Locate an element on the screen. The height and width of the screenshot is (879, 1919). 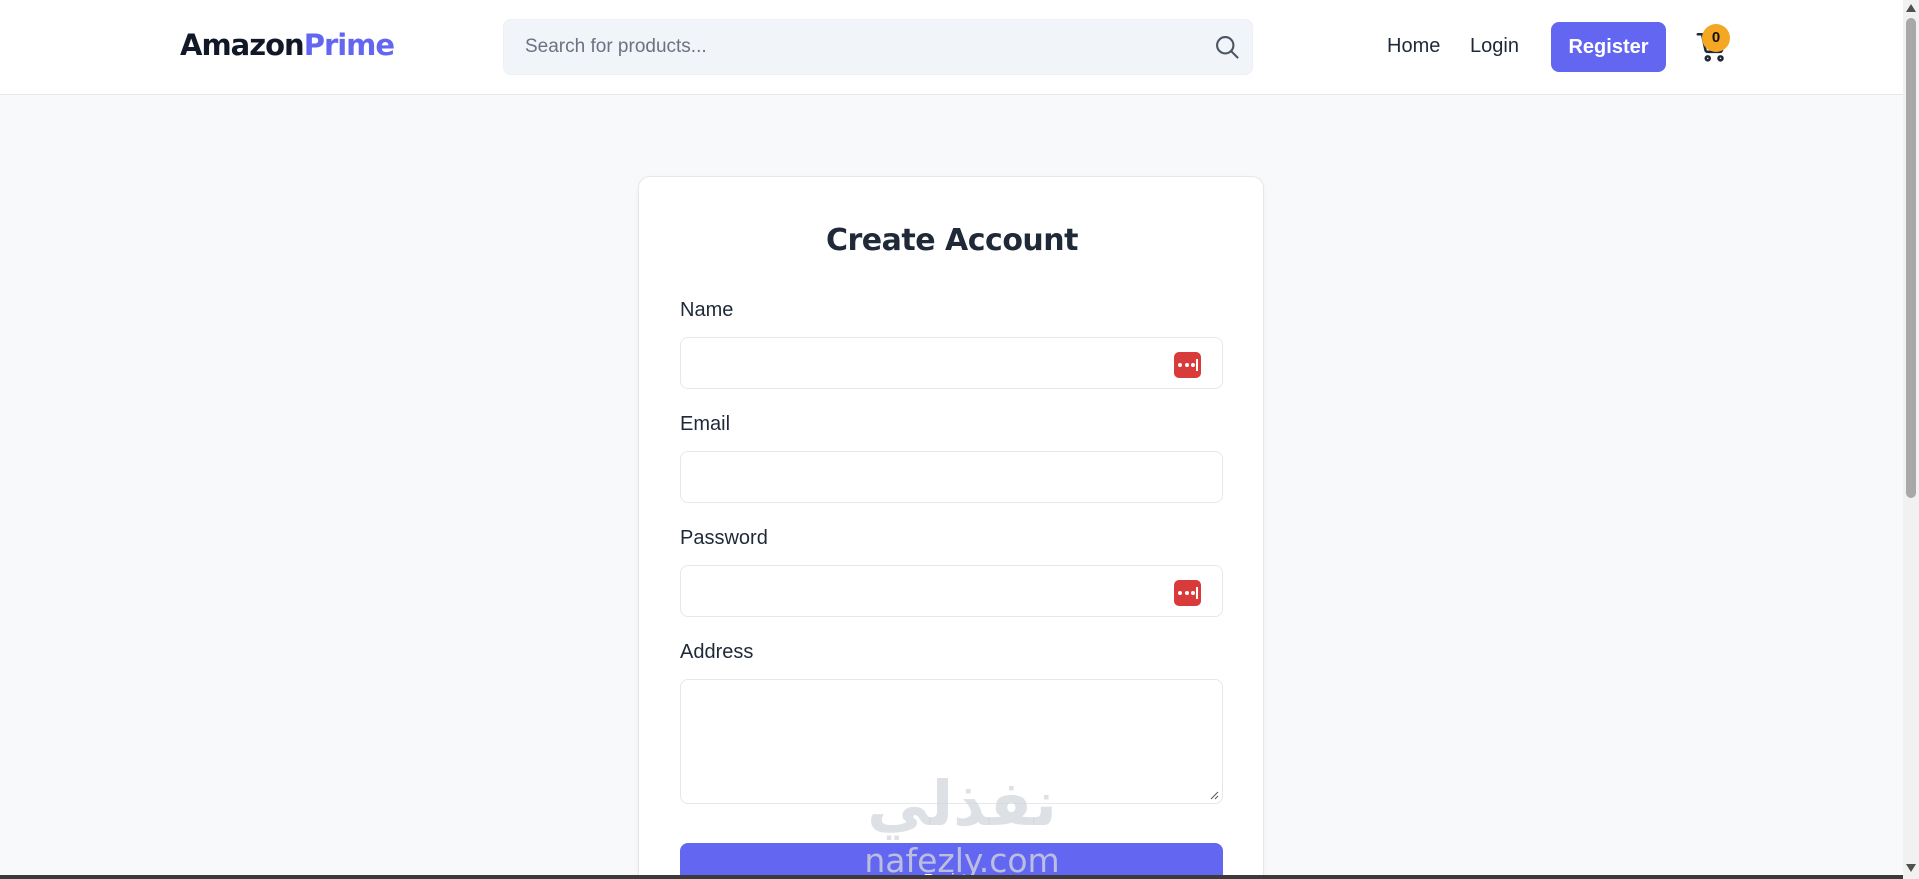
address-field-wrapper is located at coordinates (951, 741).